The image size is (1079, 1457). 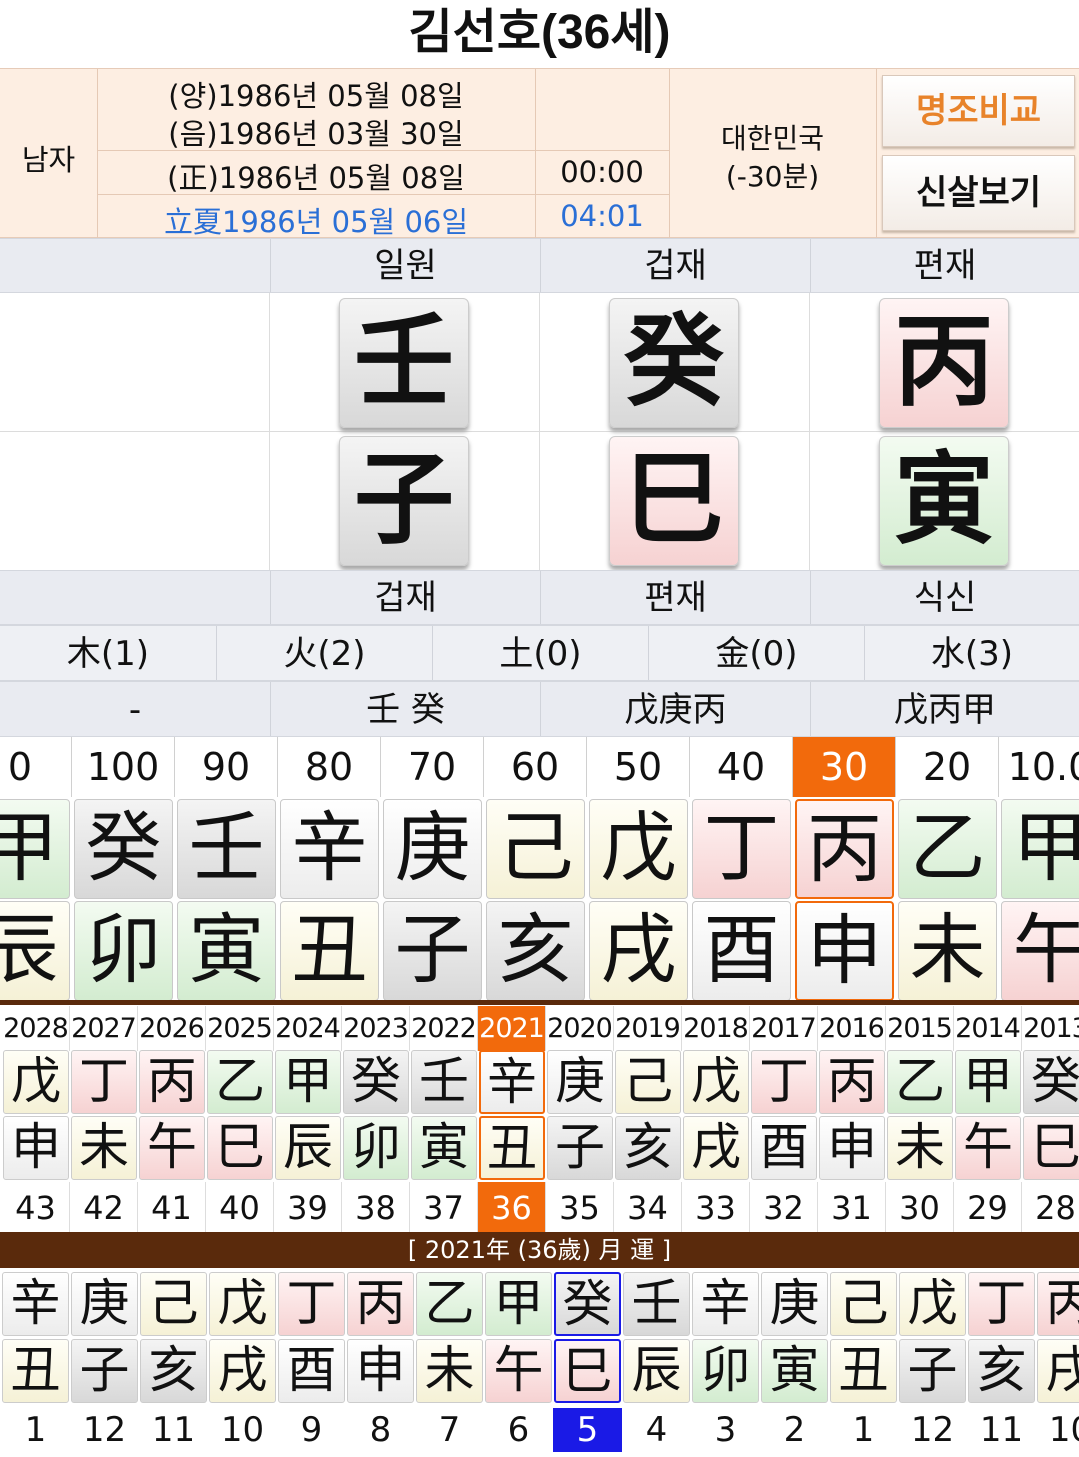 I want to click on seun-branch: 午, so click(x=172, y=1148).